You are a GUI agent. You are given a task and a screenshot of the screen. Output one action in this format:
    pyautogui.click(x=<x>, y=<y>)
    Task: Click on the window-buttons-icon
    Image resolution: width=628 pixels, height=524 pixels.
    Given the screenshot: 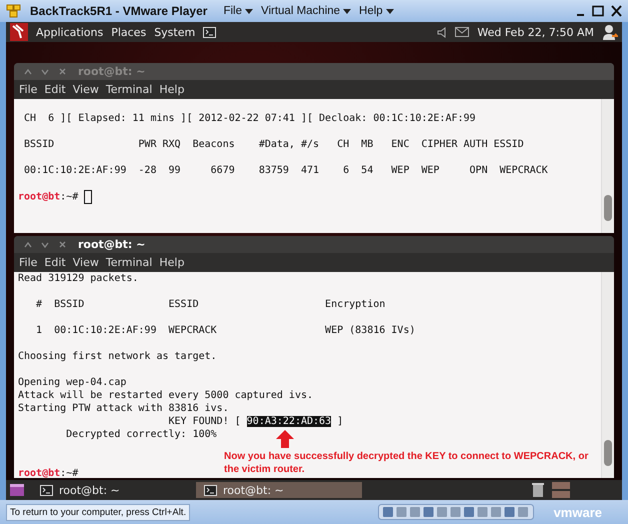 What is the action you would take?
    pyautogui.click(x=599, y=11)
    